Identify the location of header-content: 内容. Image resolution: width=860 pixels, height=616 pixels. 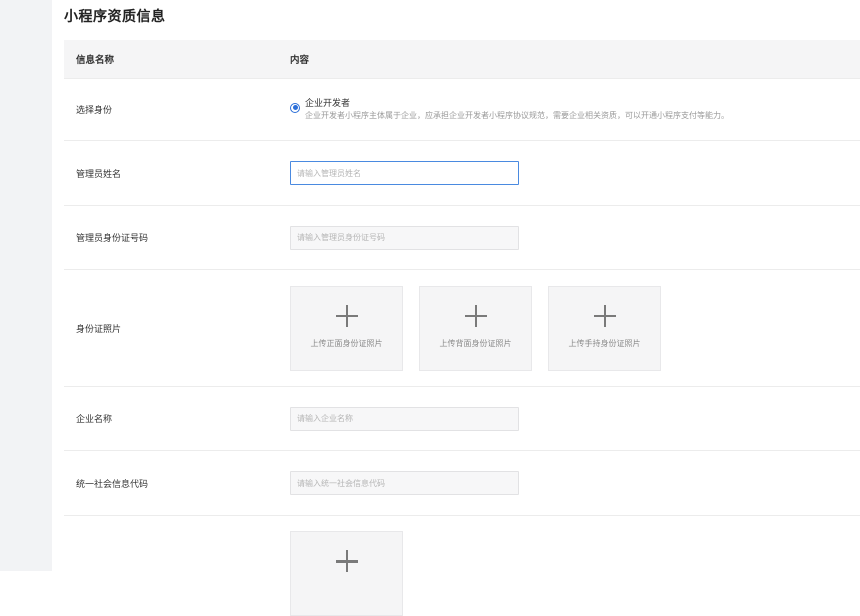
(300, 60).